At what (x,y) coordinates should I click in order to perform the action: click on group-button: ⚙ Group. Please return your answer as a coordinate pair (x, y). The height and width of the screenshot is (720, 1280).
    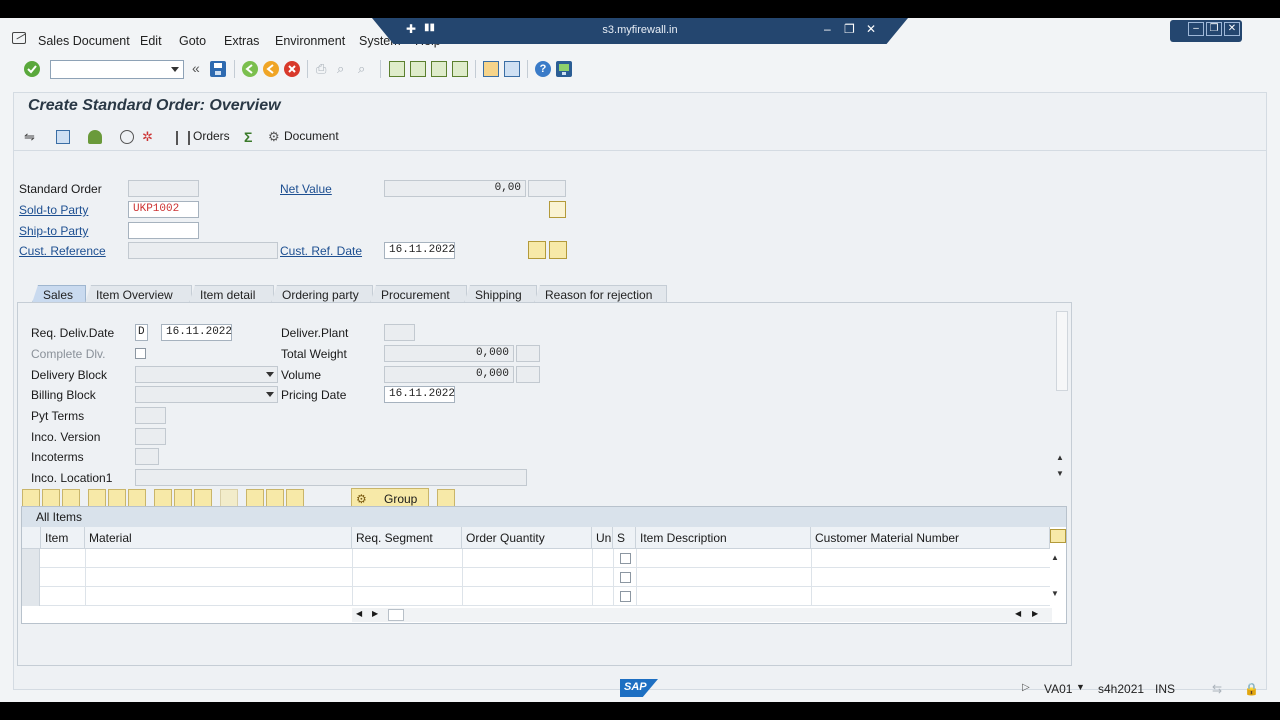
    Looking at the image, I should click on (390, 498).